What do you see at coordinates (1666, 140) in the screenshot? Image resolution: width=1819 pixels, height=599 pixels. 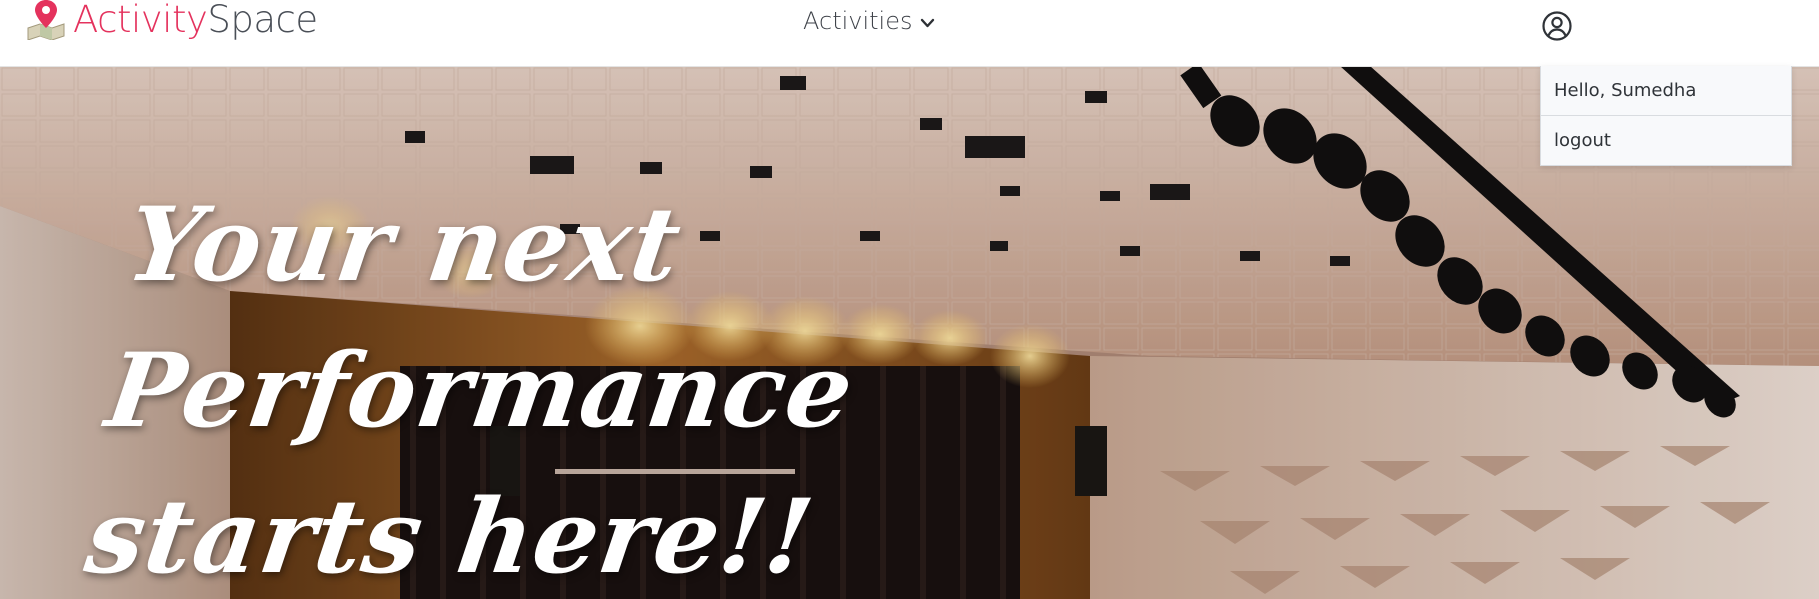 I see `logout-link: logout` at bounding box center [1666, 140].